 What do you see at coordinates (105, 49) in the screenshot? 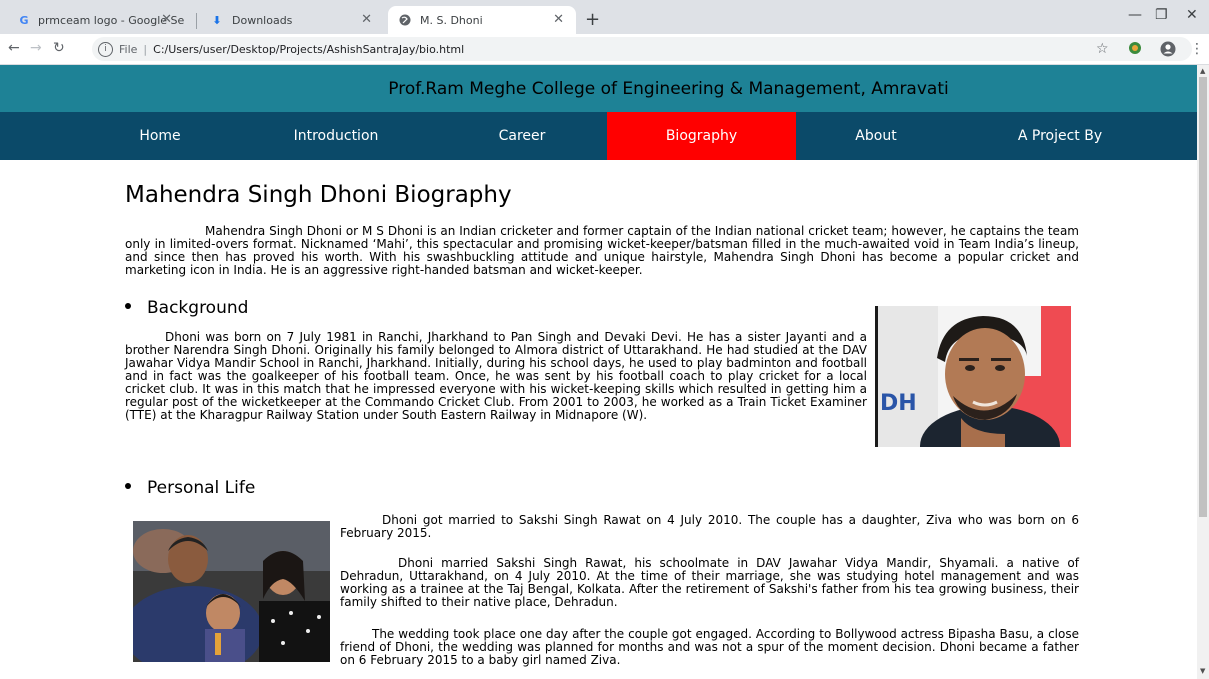
I see `info-icon: i` at bounding box center [105, 49].